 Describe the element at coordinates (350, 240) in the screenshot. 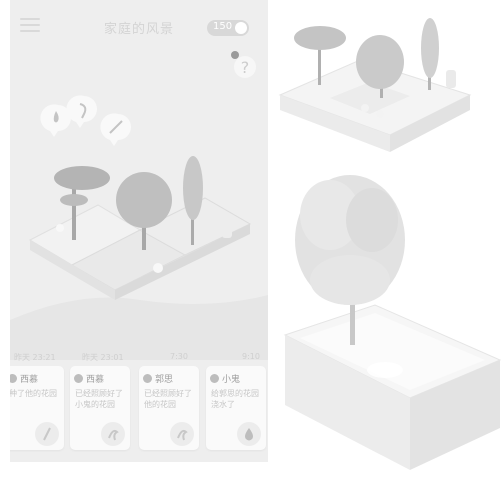

I see `leafy-tree-icon` at that location.